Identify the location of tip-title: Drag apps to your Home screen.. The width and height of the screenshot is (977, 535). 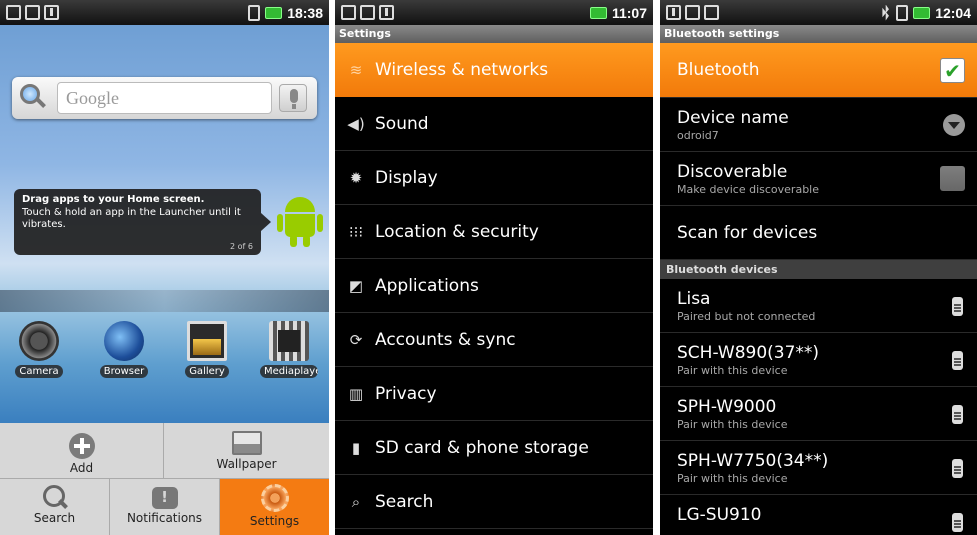
(113, 199).